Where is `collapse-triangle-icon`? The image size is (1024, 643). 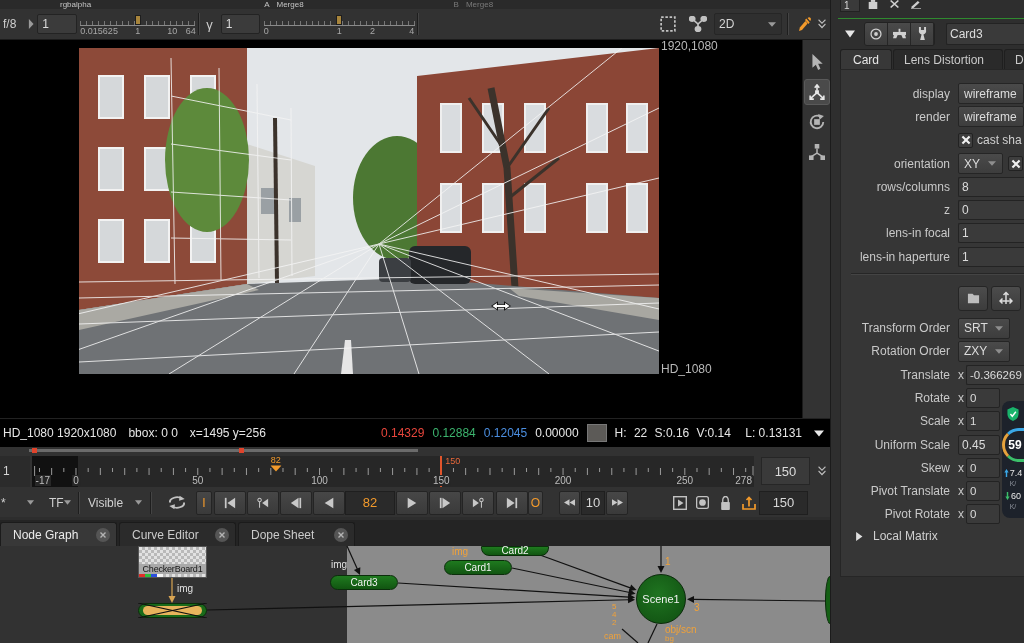 collapse-triangle-icon is located at coordinates (850, 33).